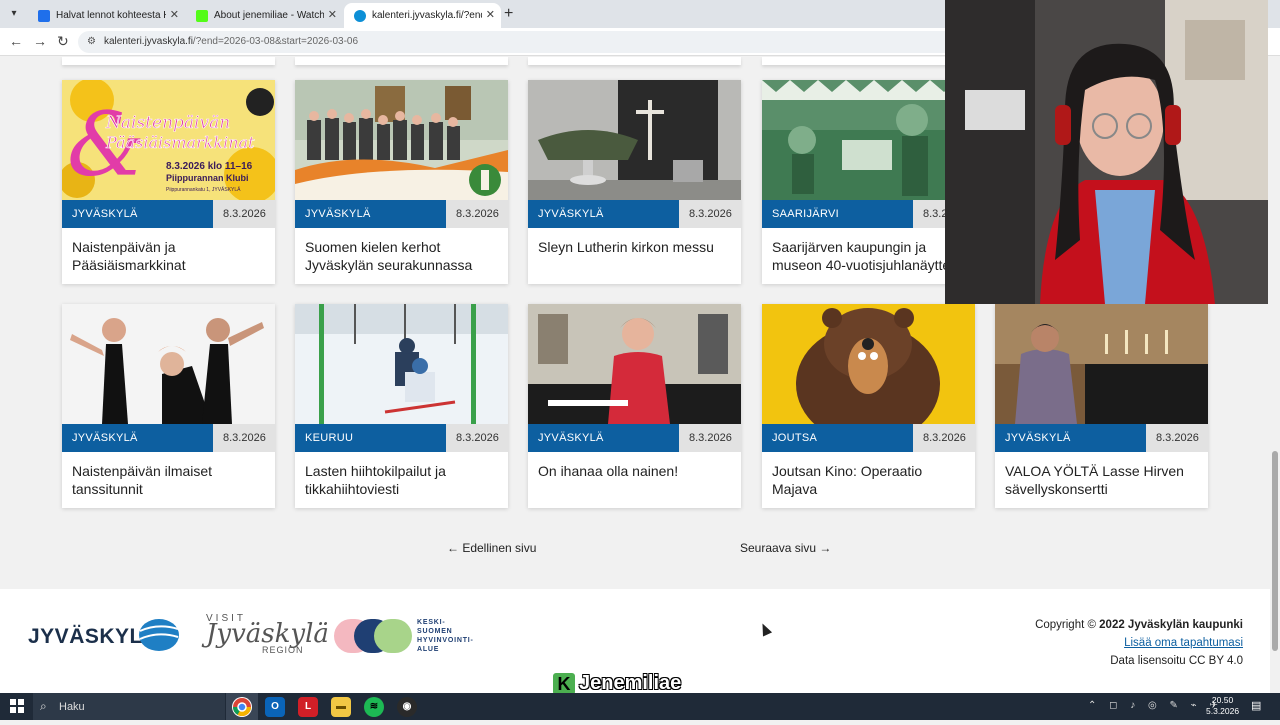  Describe the element at coordinates (106, 15) in the screenshot. I see `browser-tab: Halvat lennot kohteesta Helsinki ✕` at that location.